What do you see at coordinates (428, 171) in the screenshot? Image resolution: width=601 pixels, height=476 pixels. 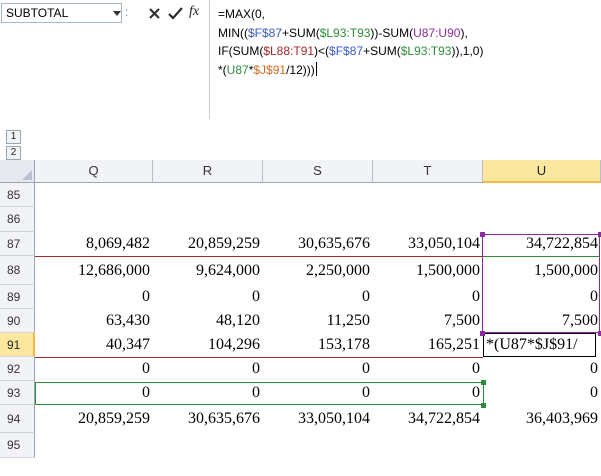 I see `column-header-t: T` at bounding box center [428, 171].